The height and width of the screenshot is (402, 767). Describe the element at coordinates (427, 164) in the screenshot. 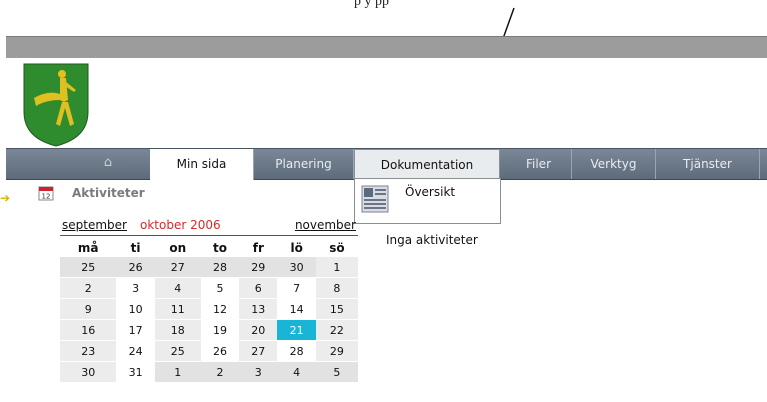

I see `tab-dokumentation: Dokumentation` at that location.